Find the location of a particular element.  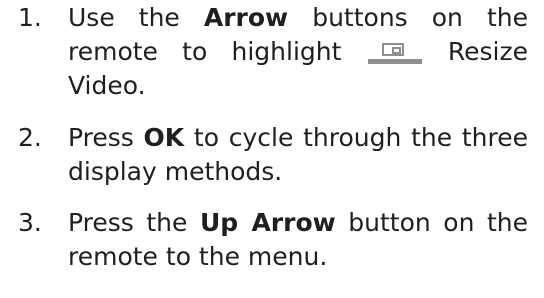

step-text-pre: Press is located at coordinates (106, 137).